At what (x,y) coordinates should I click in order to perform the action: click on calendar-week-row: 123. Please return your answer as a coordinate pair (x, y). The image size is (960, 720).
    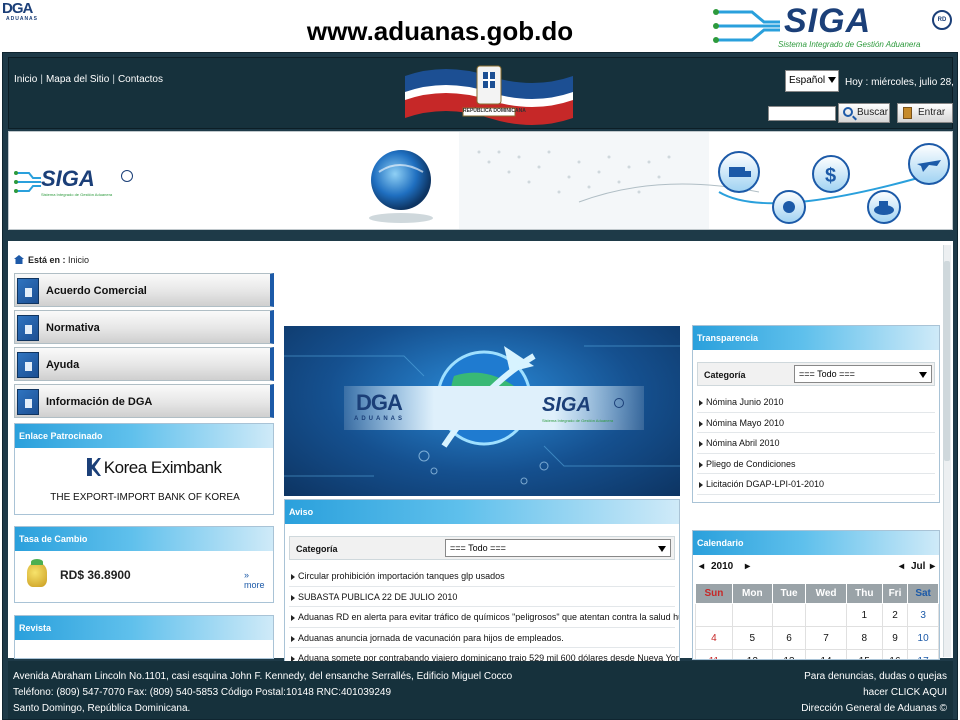
    Looking at the image, I should click on (817, 615).